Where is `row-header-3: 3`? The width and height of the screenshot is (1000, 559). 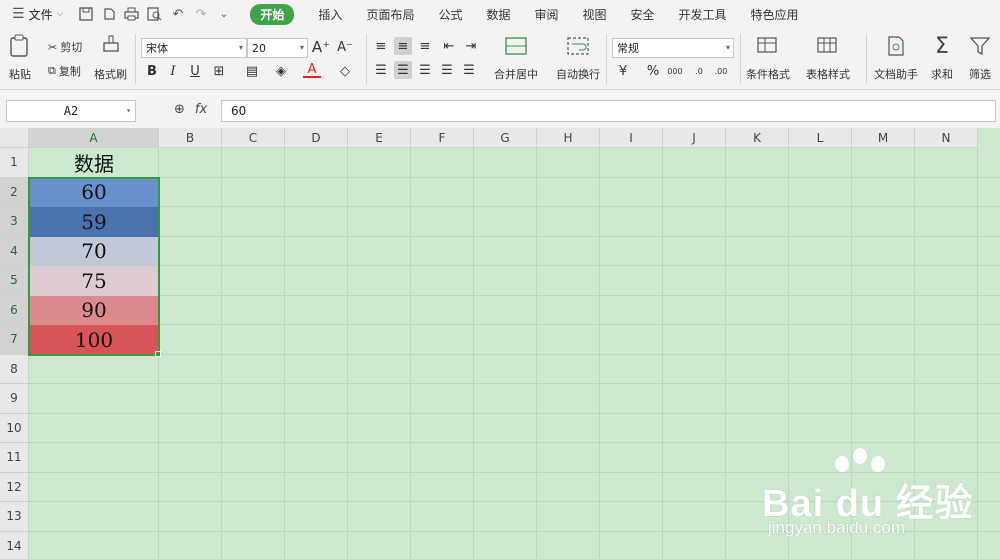
row-header-3: 3 is located at coordinates (14, 222).